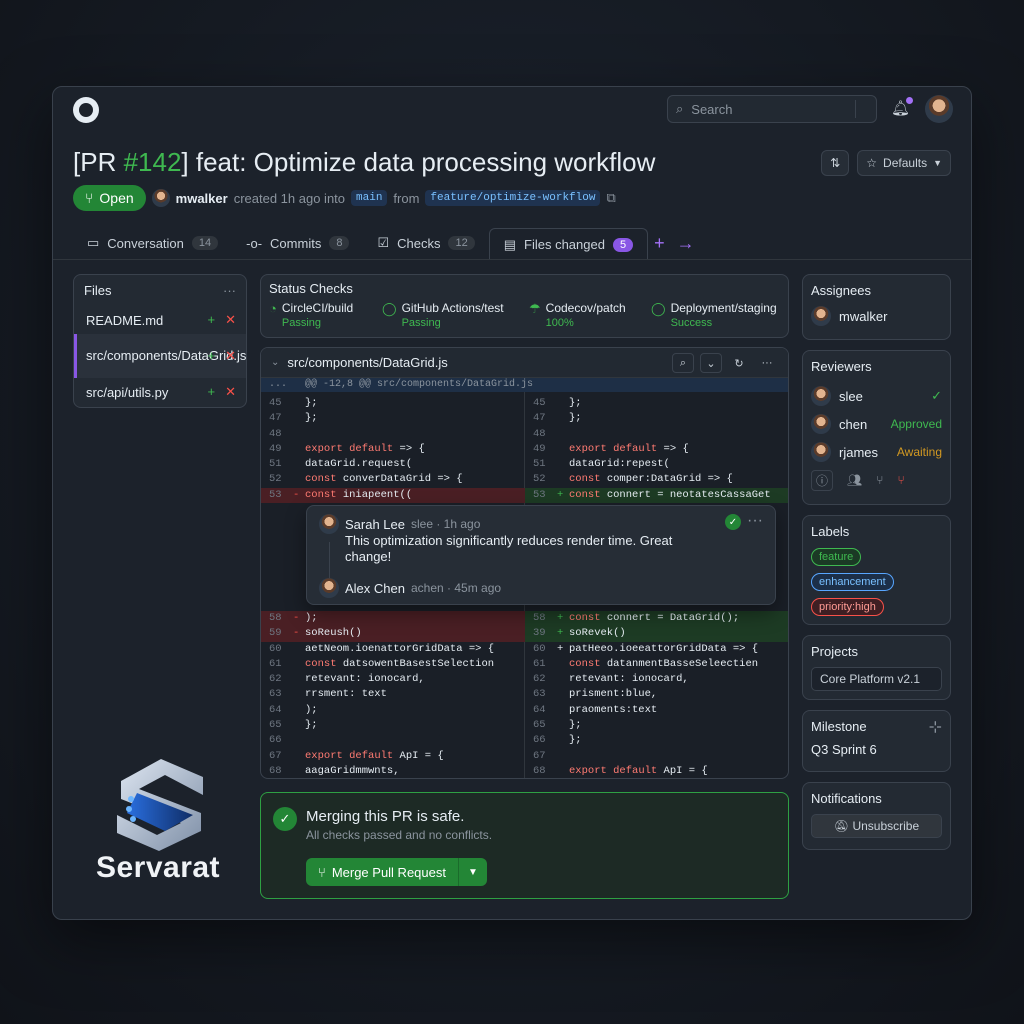  Describe the element at coordinates (646, 648) in the screenshot. I see `code-line: 60 + patHeeo.ioeeattorGridData => {` at that location.